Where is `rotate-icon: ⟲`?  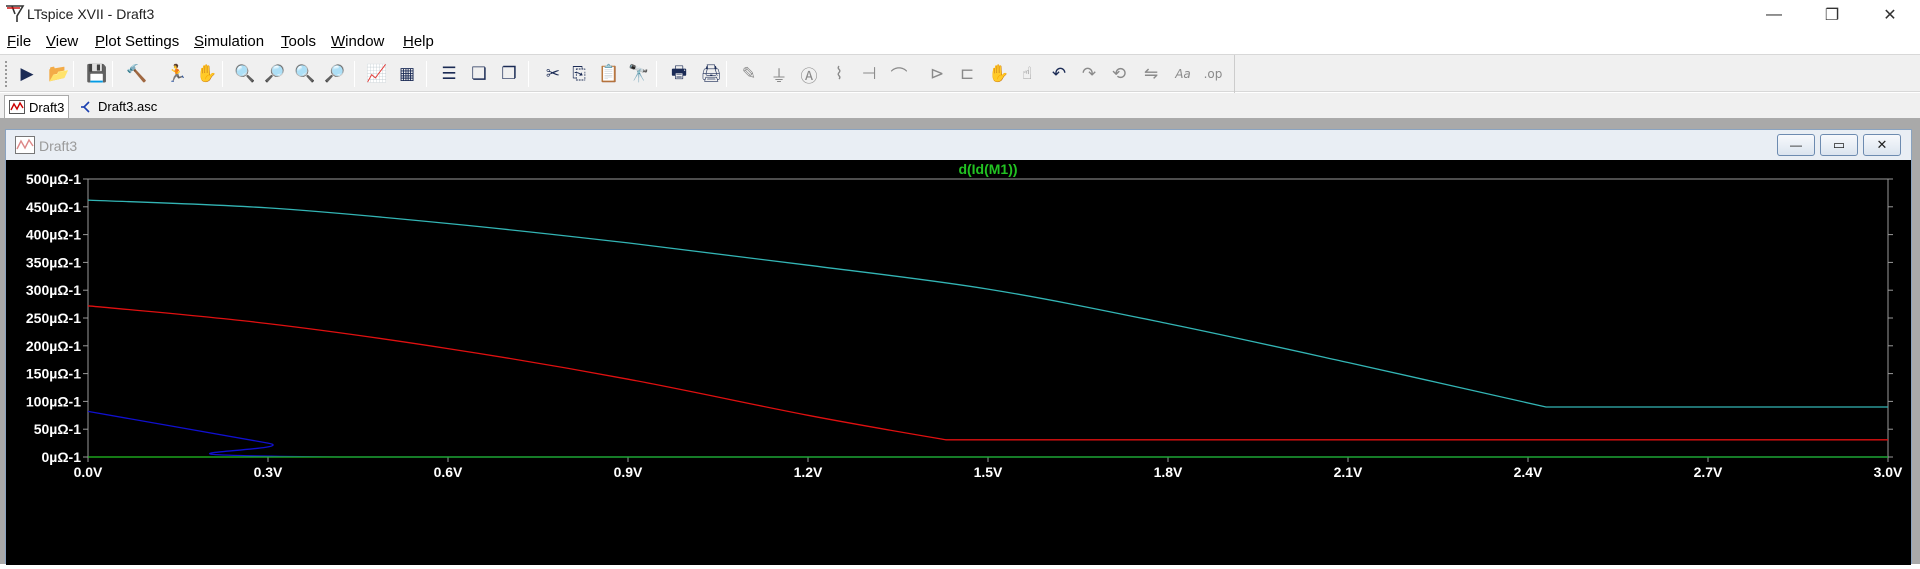
rotate-icon: ⟲ is located at coordinates (1119, 74).